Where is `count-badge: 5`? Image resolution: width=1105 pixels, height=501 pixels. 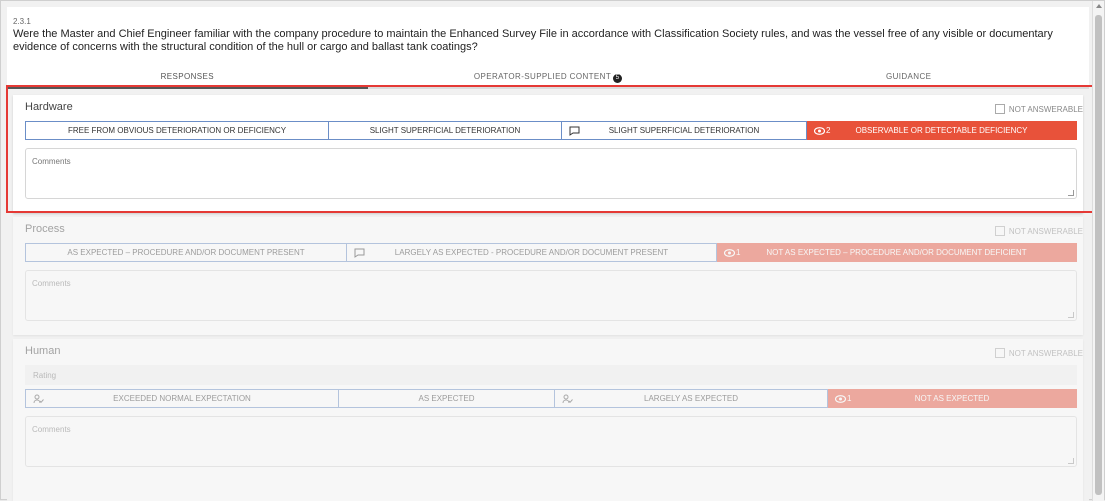
count-badge: 5 is located at coordinates (618, 78).